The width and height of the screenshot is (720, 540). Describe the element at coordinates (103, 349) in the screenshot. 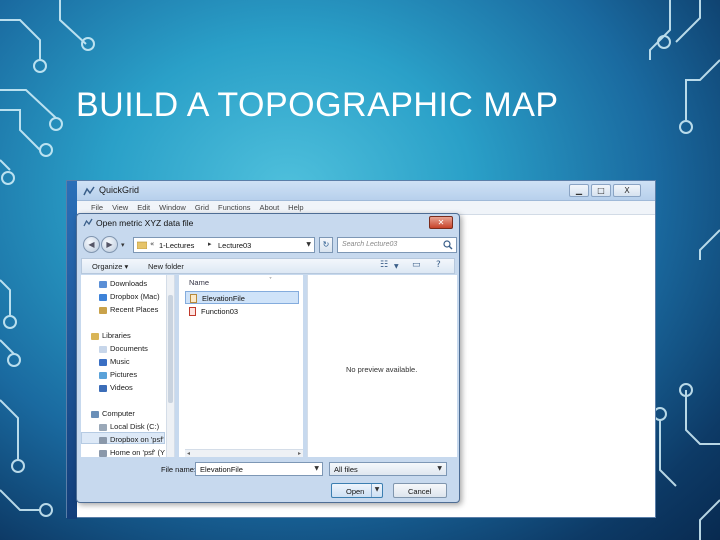

I see `documents-icon` at that location.